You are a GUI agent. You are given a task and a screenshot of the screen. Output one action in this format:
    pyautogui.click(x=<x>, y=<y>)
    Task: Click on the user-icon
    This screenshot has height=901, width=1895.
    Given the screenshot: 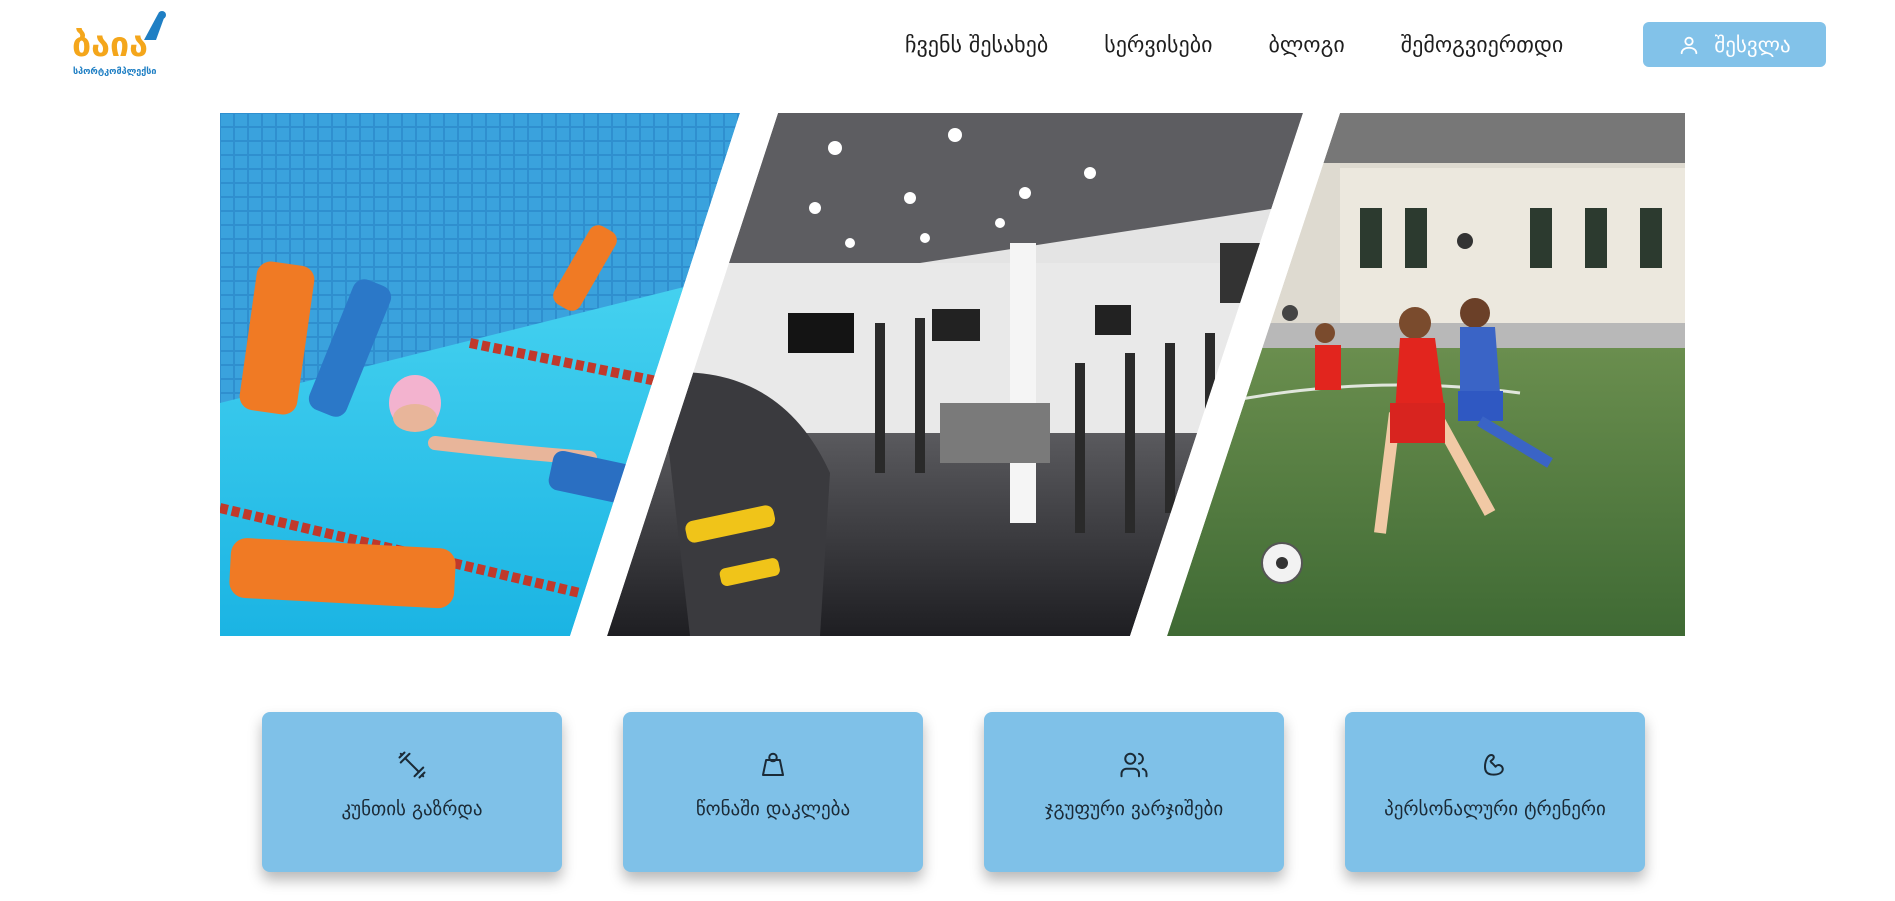 What is the action you would take?
    pyautogui.click(x=1689, y=45)
    